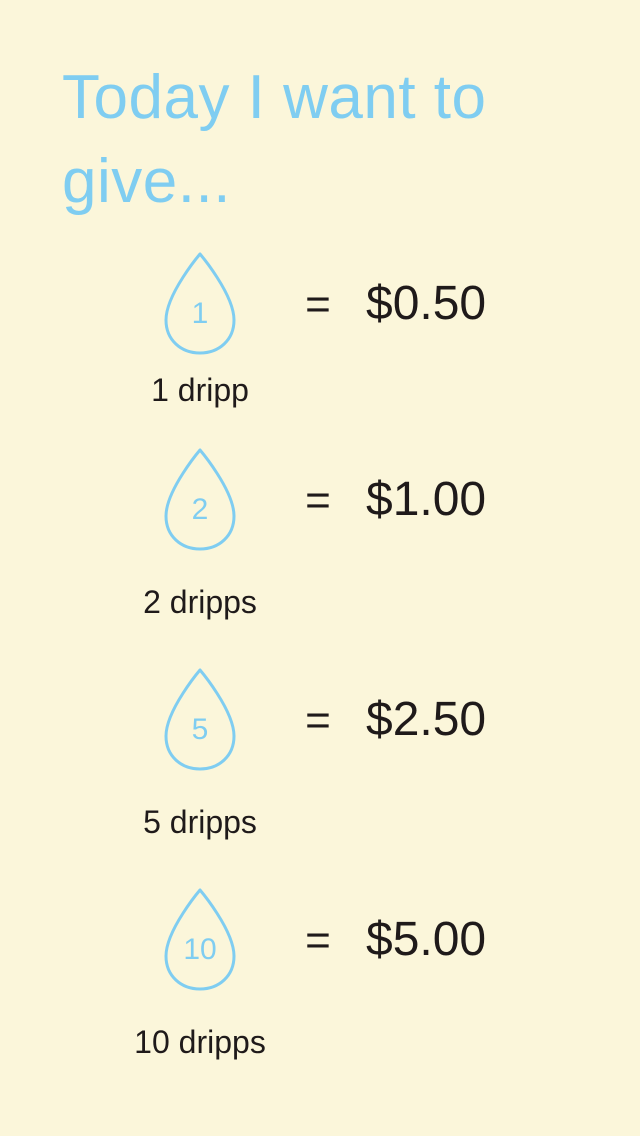 The width and height of the screenshot is (640, 1136). Describe the element at coordinates (200, 509) in the screenshot. I see `drop-count: 2` at that location.